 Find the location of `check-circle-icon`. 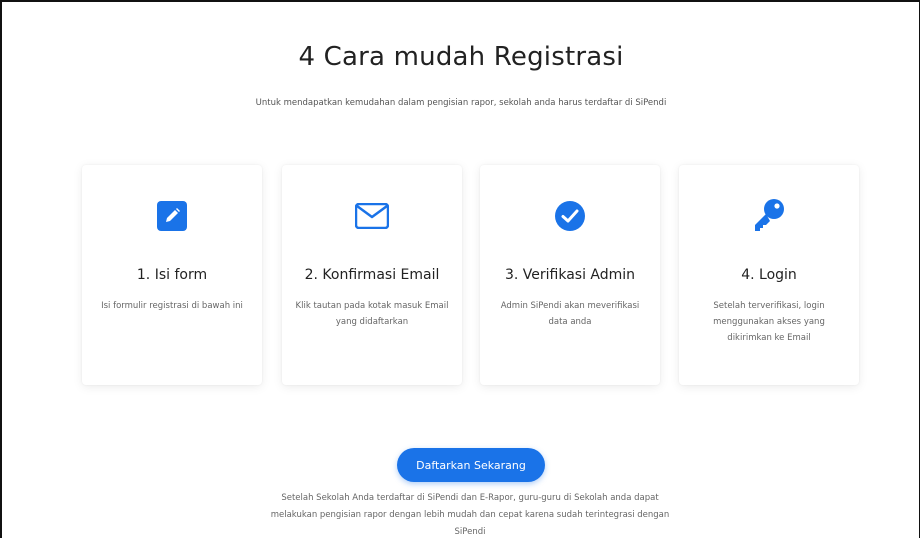

check-circle-icon is located at coordinates (570, 216).